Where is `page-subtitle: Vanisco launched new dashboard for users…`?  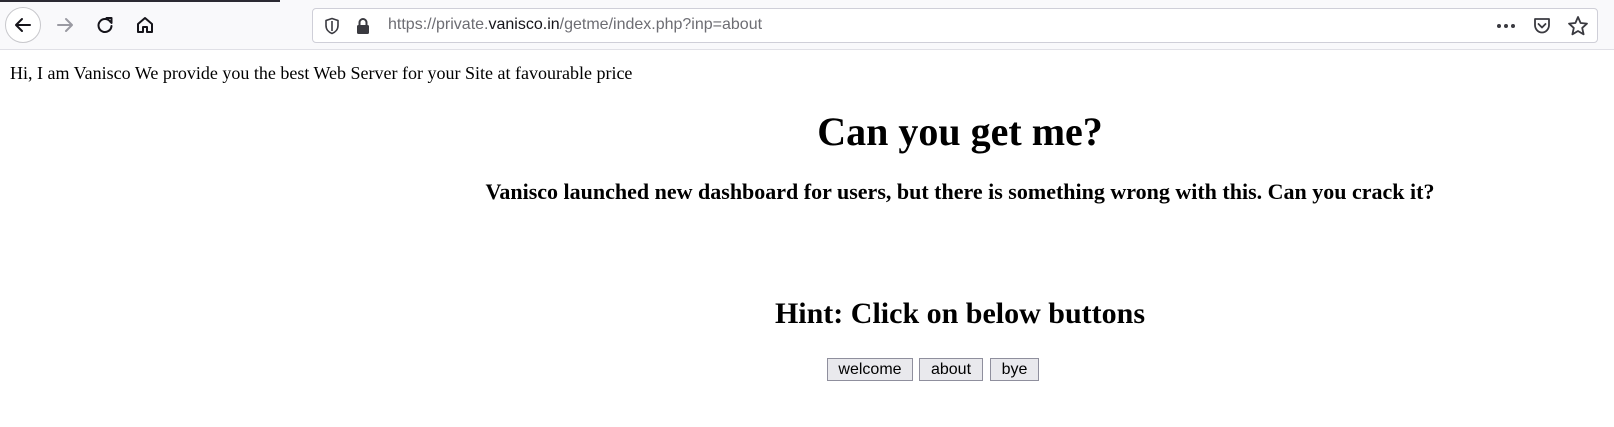 page-subtitle: Vanisco launched new dashboard for users… is located at coordinates (960, 191).